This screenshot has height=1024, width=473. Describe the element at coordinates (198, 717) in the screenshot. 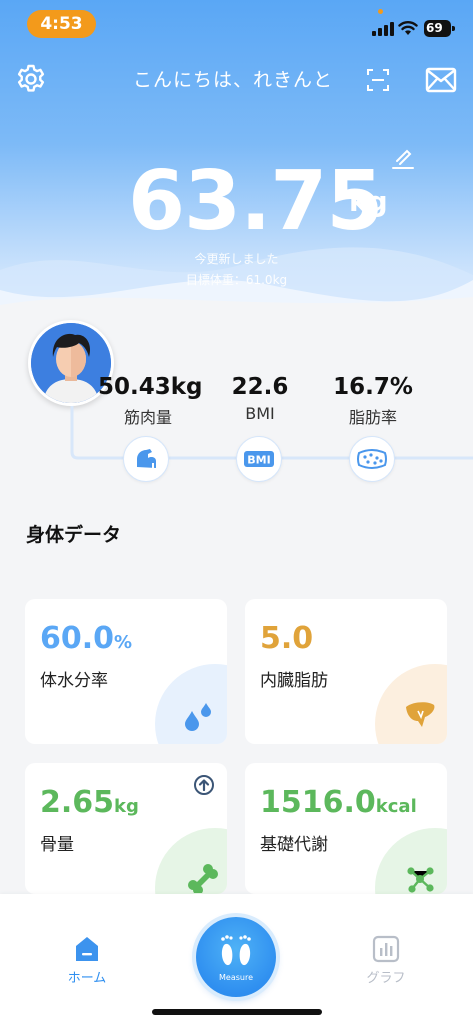

I see `water-drops-icon` at that location.